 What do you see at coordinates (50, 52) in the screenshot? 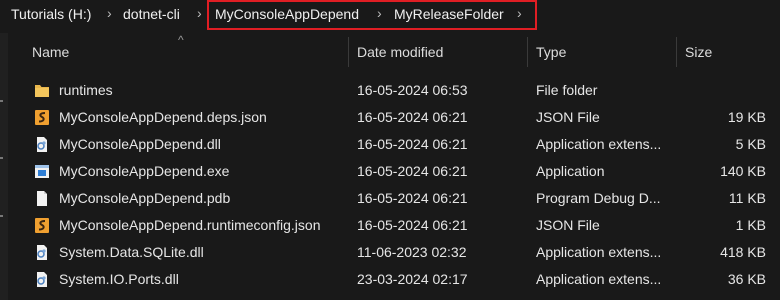
I see `column-header-name: Name` at bounding box center [50, 52].